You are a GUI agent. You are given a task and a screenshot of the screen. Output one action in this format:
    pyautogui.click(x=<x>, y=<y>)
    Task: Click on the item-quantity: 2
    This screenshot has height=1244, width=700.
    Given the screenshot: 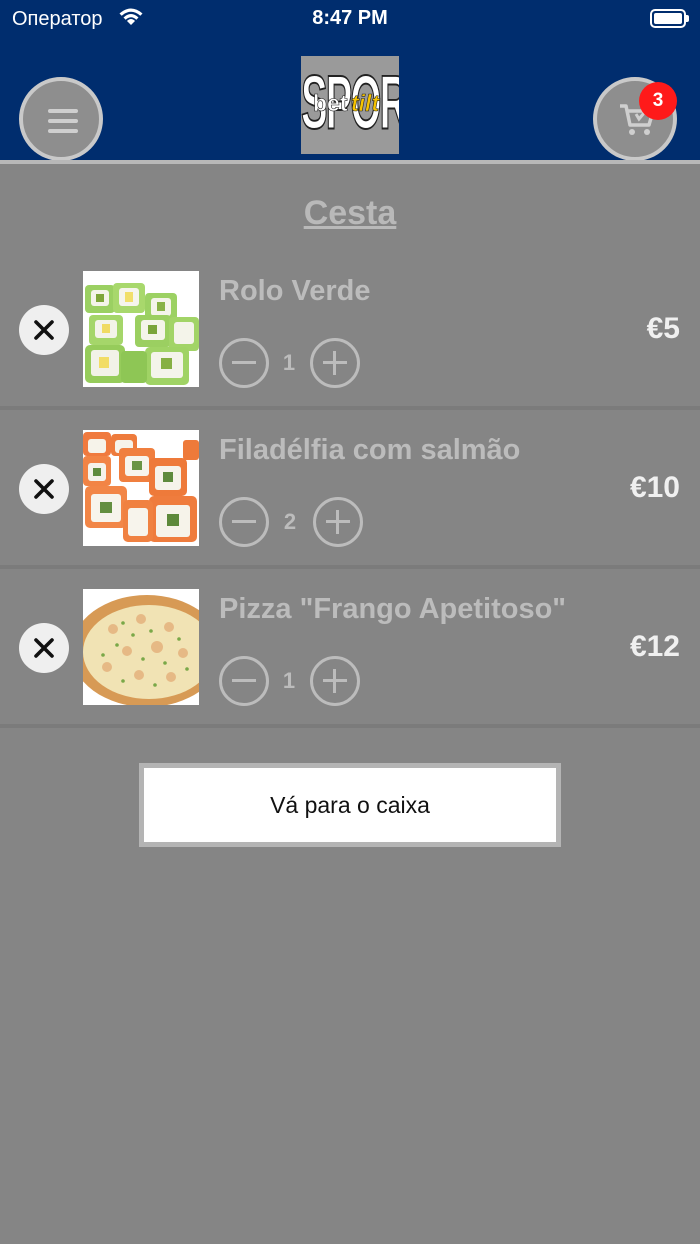 What is the action you would take?
    pyautogui.click(x=290, y=521)
    